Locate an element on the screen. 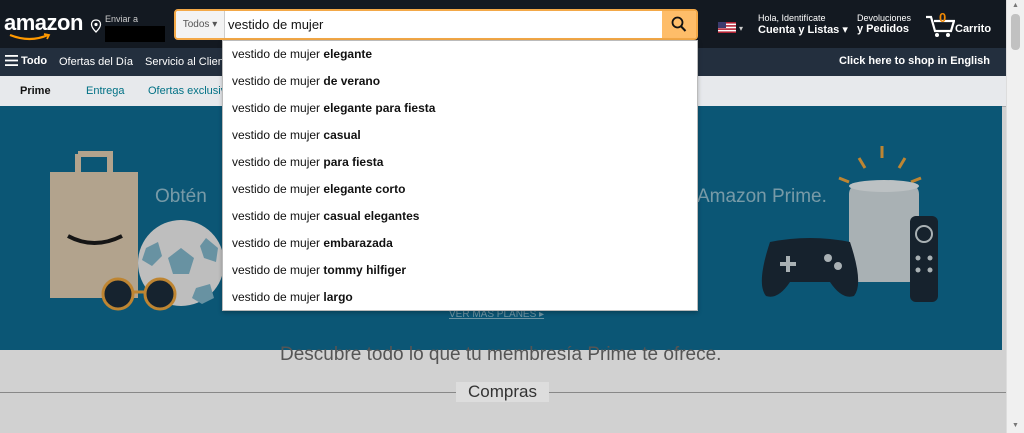 Image resolution: width=1024 pixels, height=433 pixels. search-bar: Todos ▾ is located at coordinates (436, 24).